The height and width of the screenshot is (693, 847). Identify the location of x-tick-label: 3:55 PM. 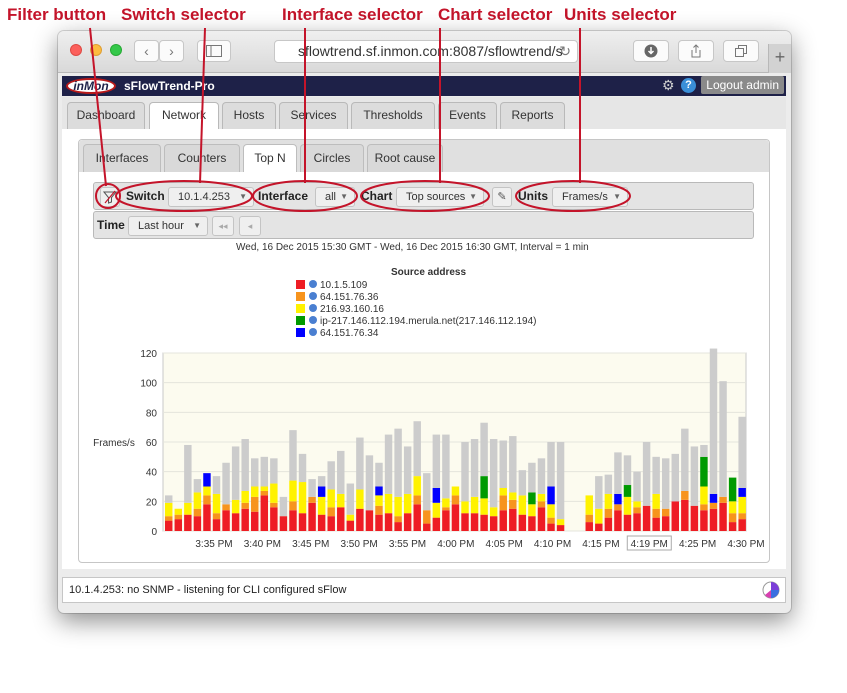
(407, 544).